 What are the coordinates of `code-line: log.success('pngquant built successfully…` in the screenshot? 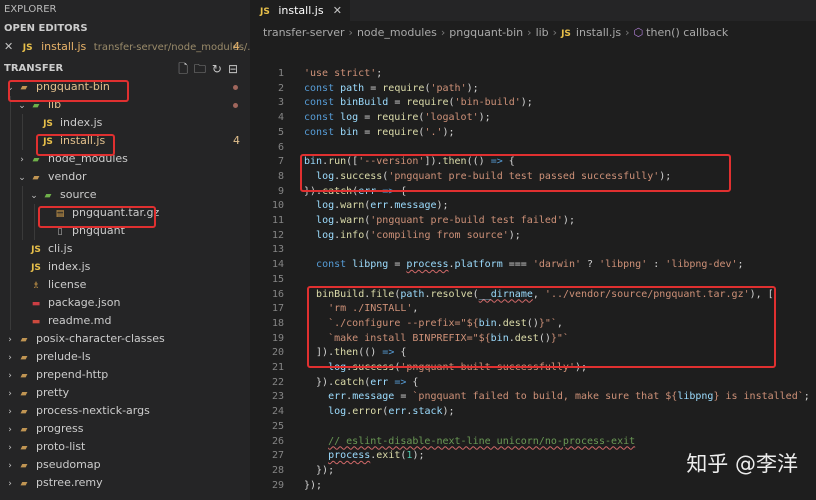 It's located at (445, 367).